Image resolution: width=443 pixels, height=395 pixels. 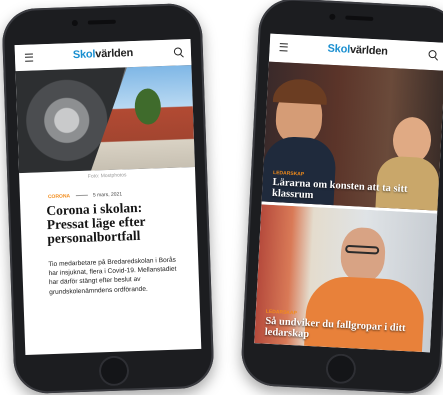 I want to click on article-hero-image, so click(x=105, y=119).